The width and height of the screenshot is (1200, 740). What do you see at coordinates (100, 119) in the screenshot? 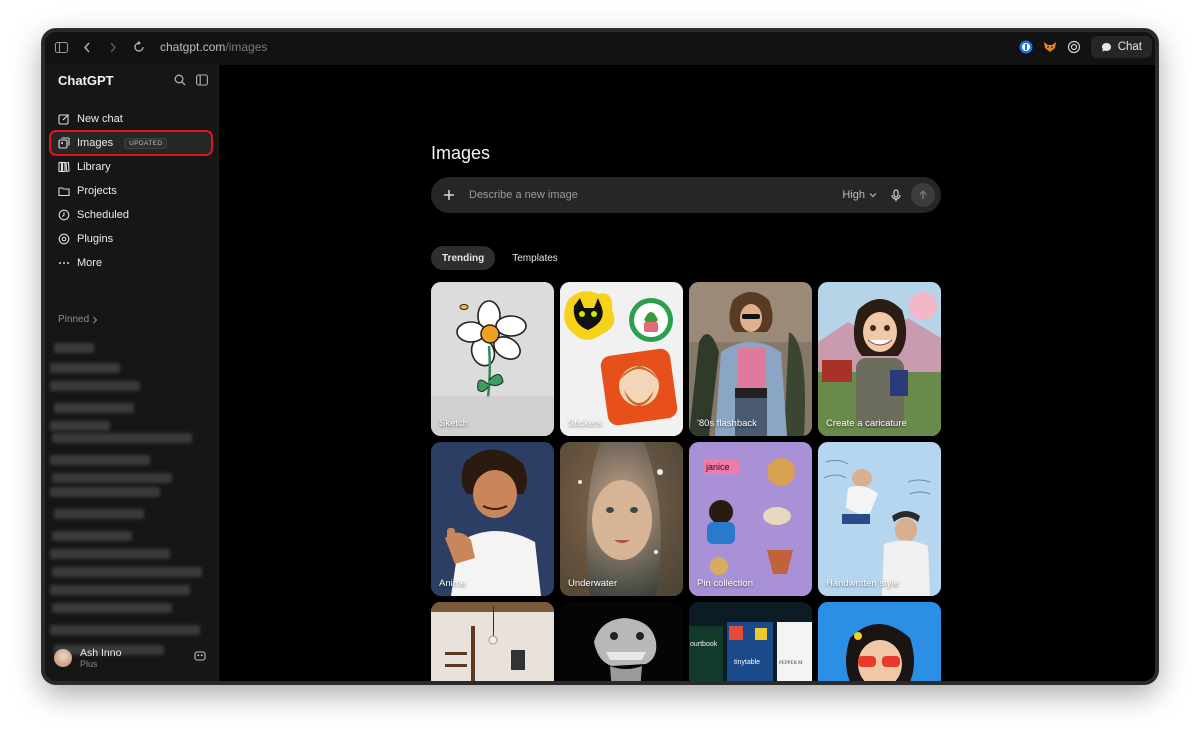
I see `sidebar-item-label: New chat` at bounding box center [100, 119].